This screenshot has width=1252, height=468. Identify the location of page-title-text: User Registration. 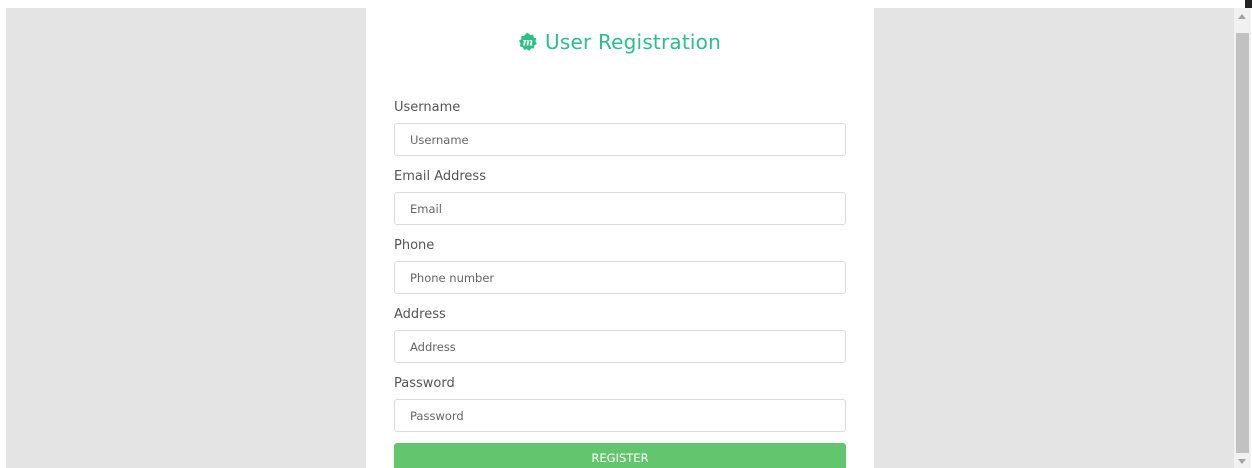
(633, 42).